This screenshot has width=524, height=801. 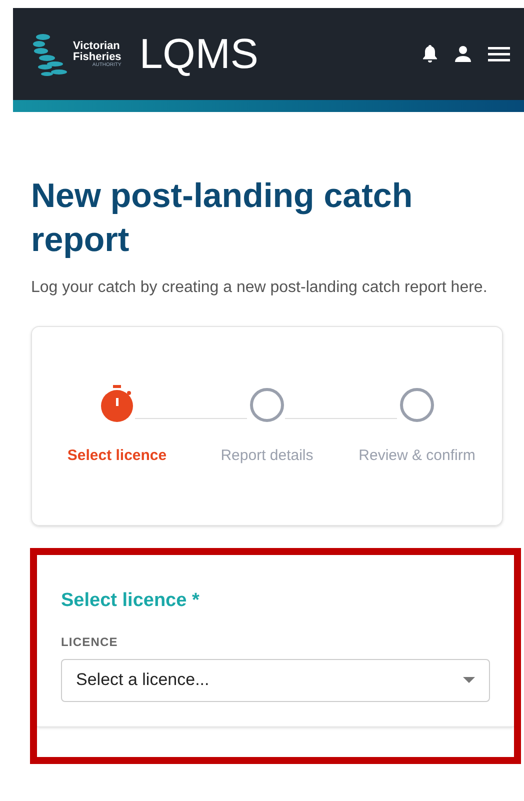 I want to click on page-title: New post-landing catch report, so click(x=222, y=218).